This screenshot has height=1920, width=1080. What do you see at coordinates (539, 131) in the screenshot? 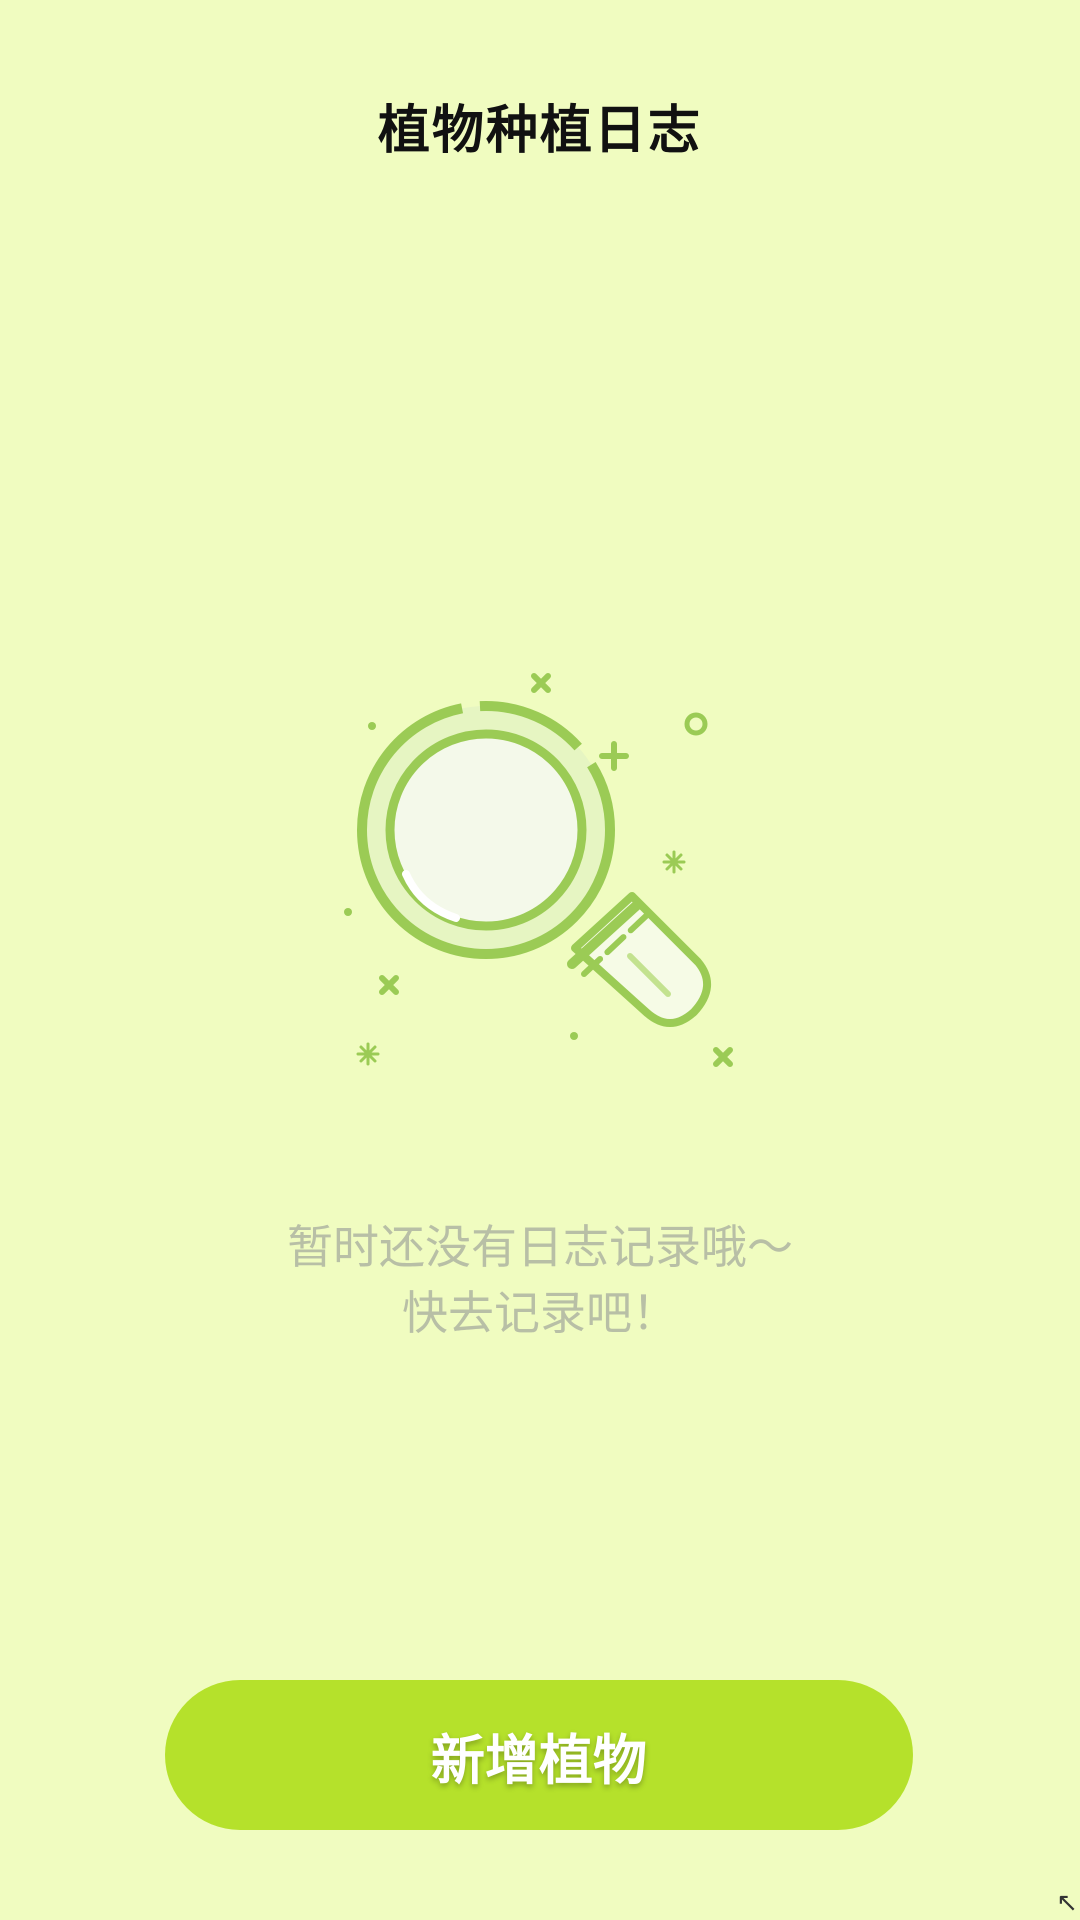
I see `page-title: 植物种植日志` at bounding box center [539, 131].